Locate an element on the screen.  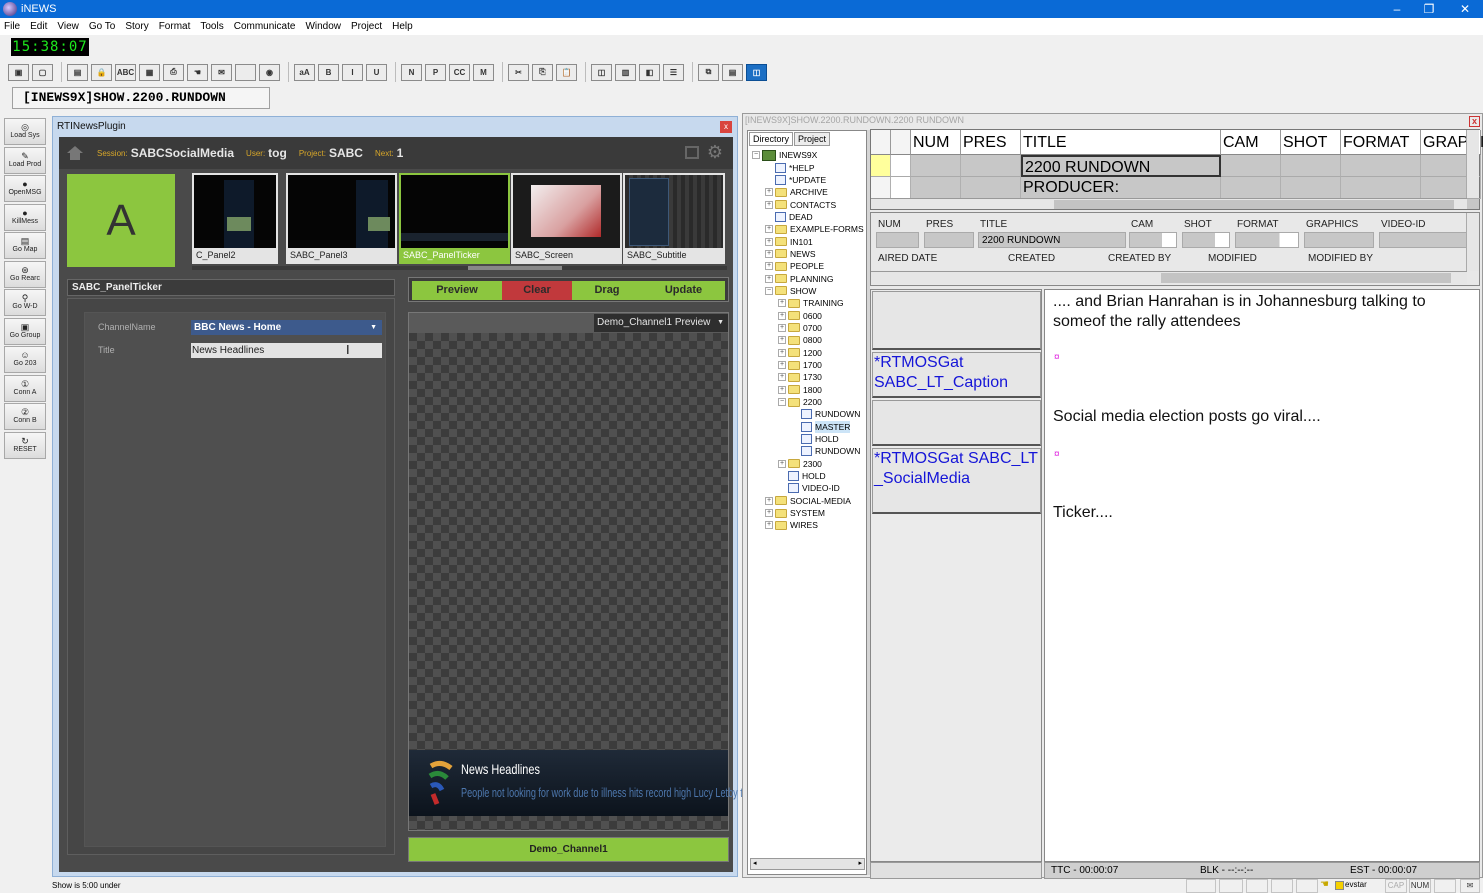
copy-button: ⎘ is located at coordinates (542, 72).